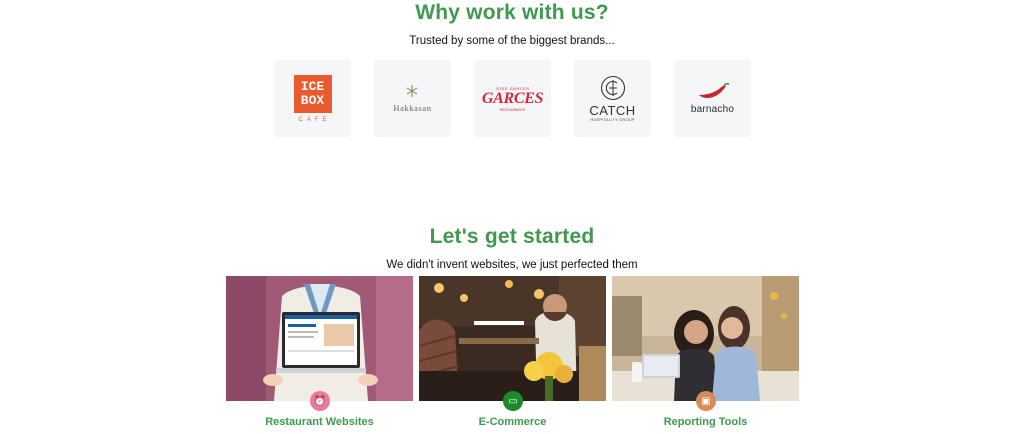 This screenshot has width=1024, height=434. I want to click on card-icon: ▭, so click(513, 401).